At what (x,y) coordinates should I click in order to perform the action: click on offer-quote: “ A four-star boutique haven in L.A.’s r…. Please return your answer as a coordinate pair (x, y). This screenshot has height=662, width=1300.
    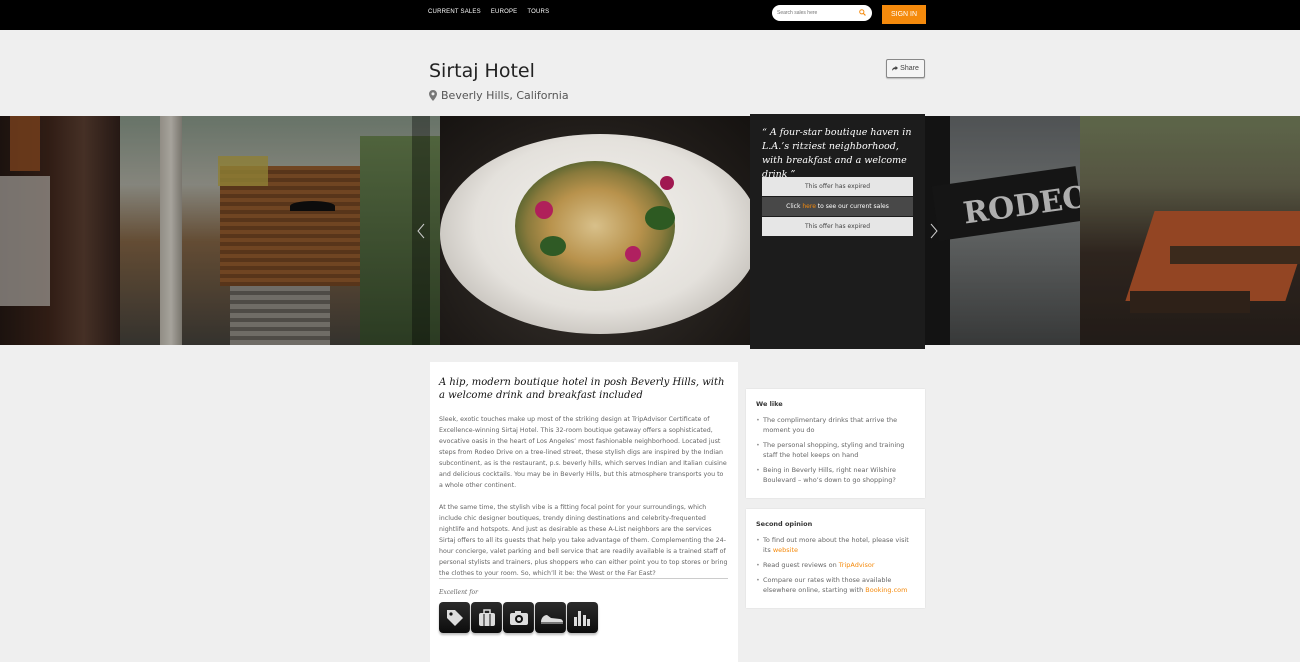
    Looking at the image, I should click on (837, 153).